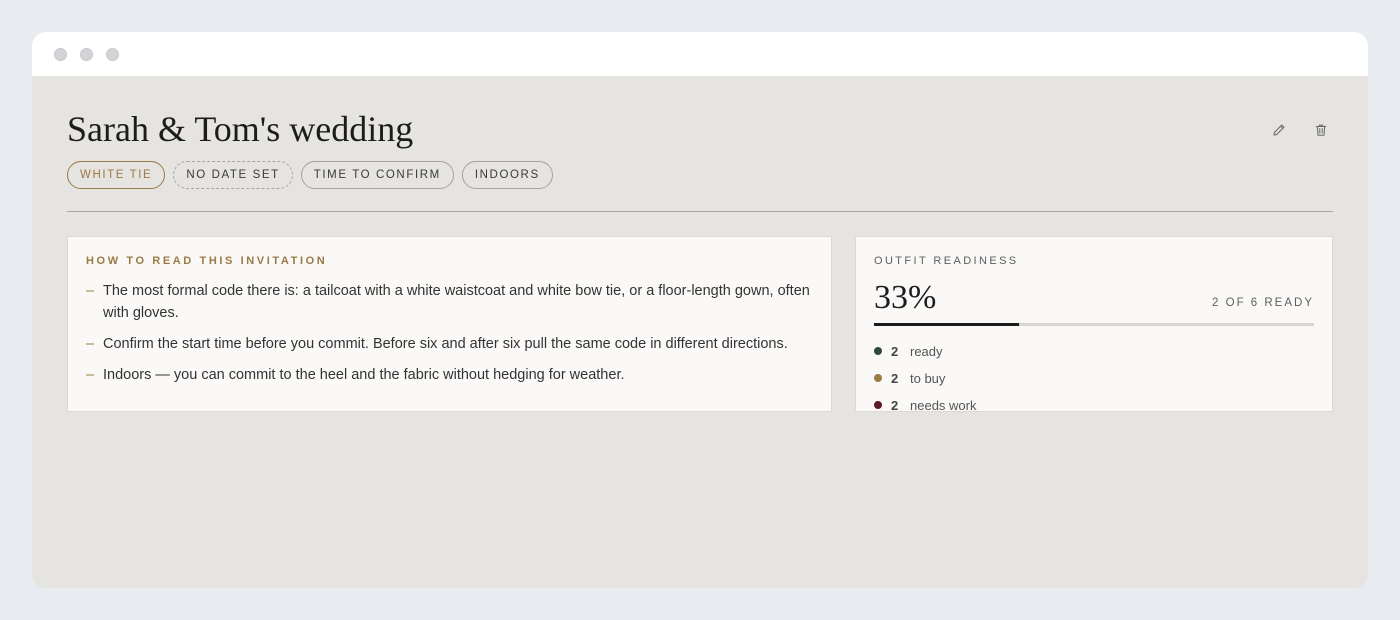 The width and height of the screenshot is (1400, 620). What do you see at coordinates (928, 378) in the screenshot?
I see `legend-label: to buy` at bounding box center [928, 378].